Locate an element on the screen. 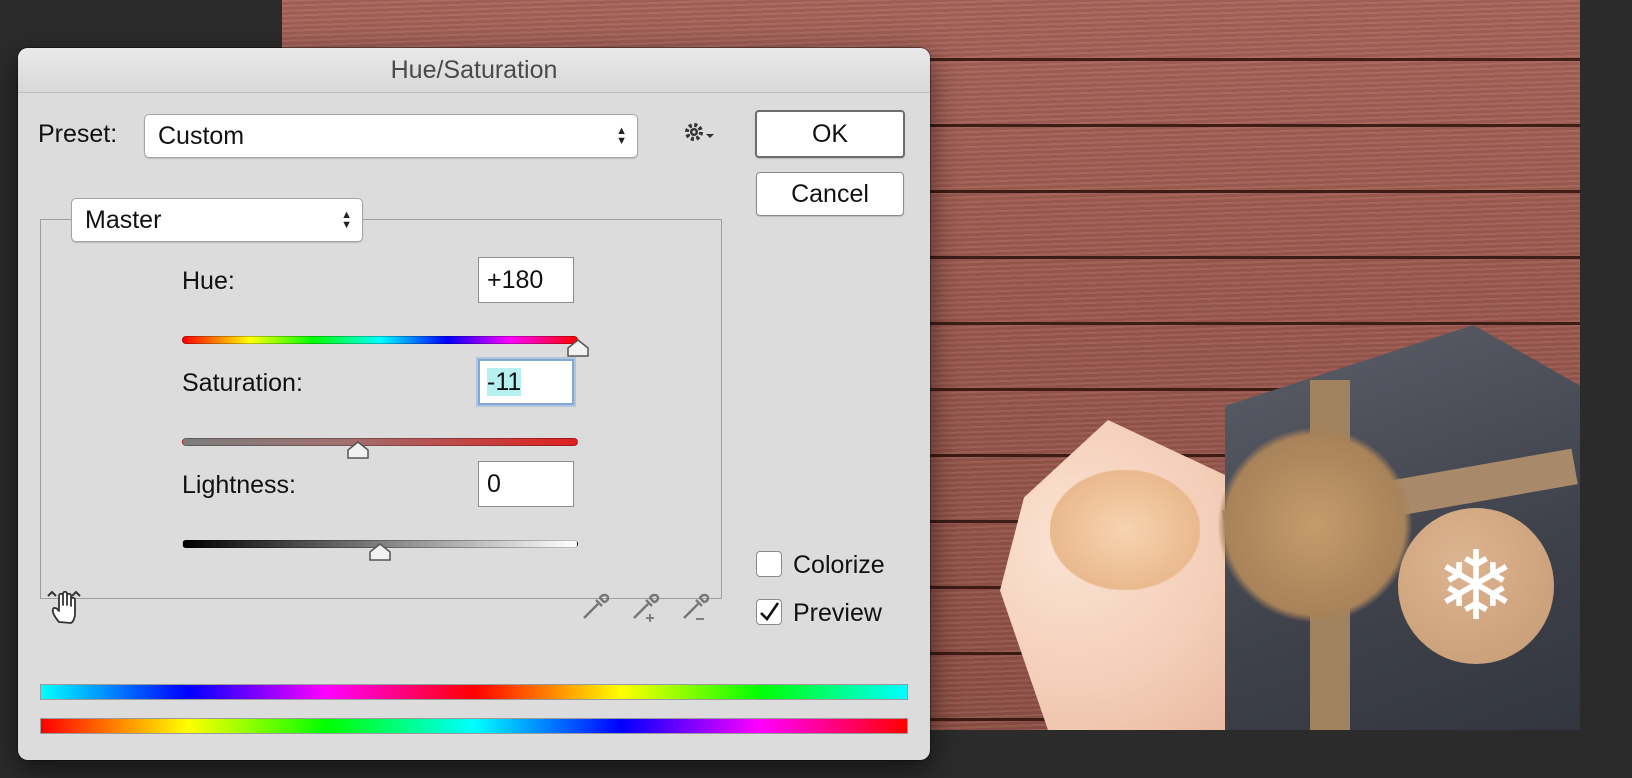 This screenshot has height=778, width=1632. dialog-title: Hue/Saturation is located at coordinates (474, 70).